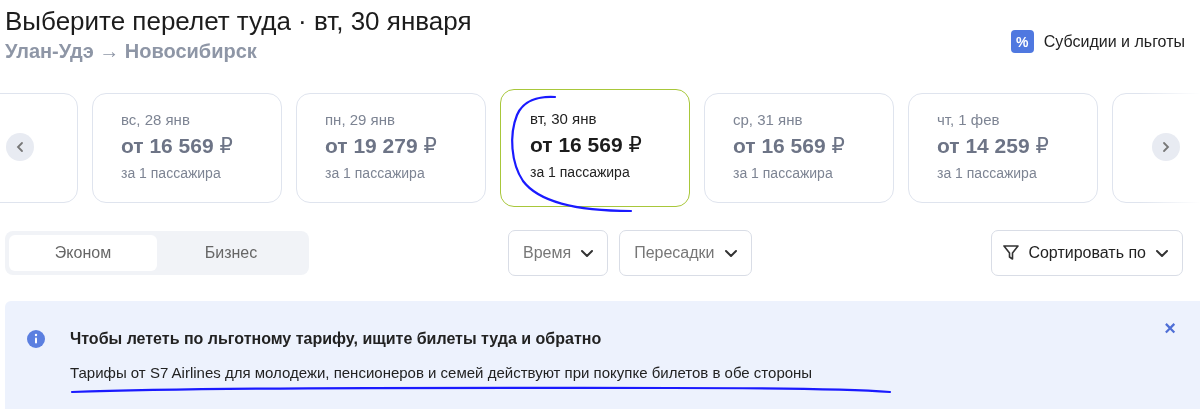  Describe the element at coordinates (156, 119) in the screenshot. I see `card-date: вс, 28 янв` at that location.